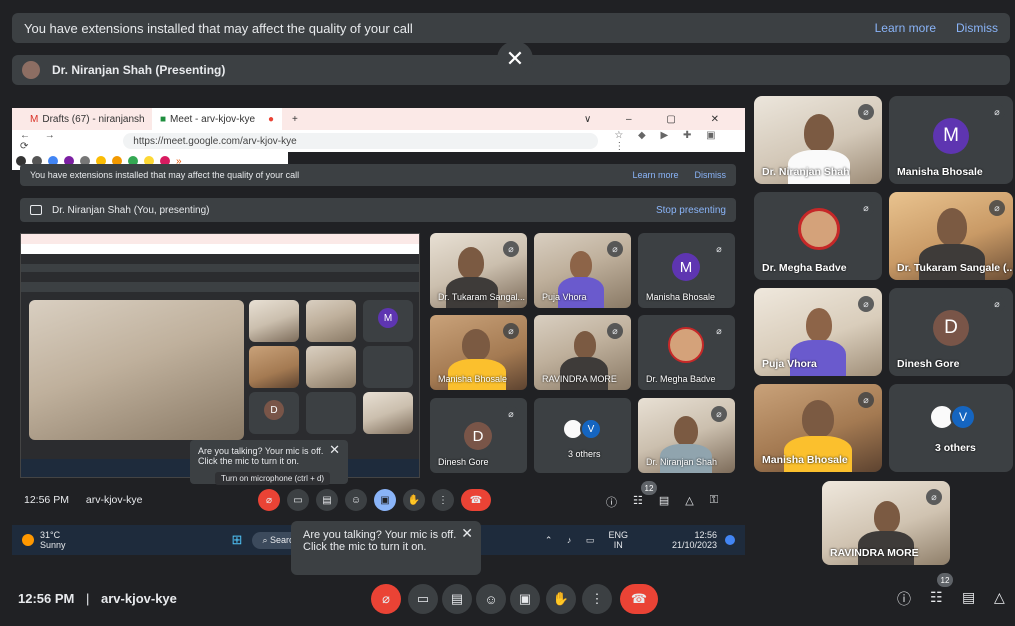  What do you see at coordinates (886, 523) in the screenshot?
I see `participant-tile: ⌀ RAVINDRA MORE` at bounding box center [886, 523].